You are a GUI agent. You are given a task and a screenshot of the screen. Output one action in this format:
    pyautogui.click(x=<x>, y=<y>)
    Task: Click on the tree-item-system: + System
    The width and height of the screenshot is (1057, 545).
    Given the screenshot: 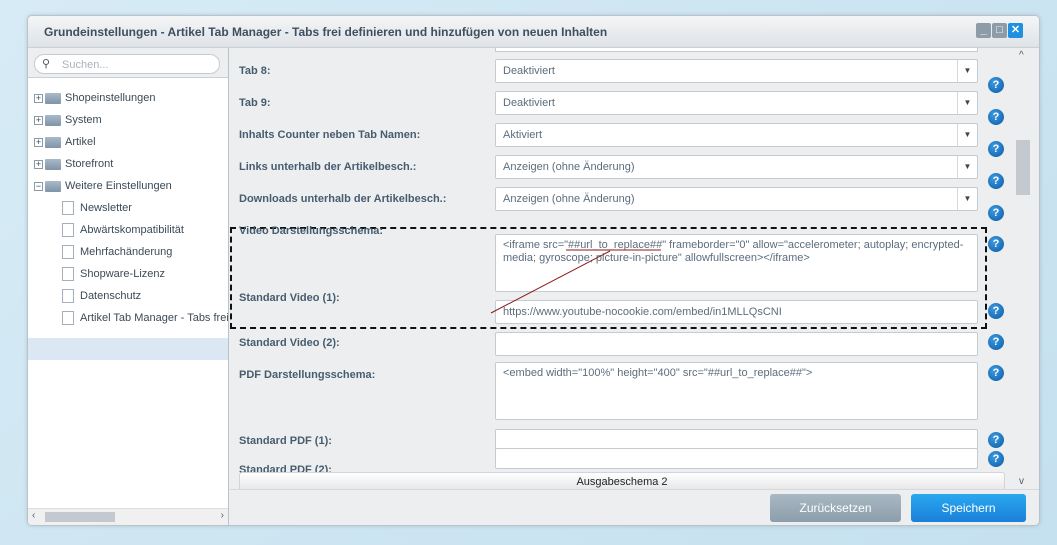 What is the action you would take?
    pyautogui.click(x=68, y=120)
    